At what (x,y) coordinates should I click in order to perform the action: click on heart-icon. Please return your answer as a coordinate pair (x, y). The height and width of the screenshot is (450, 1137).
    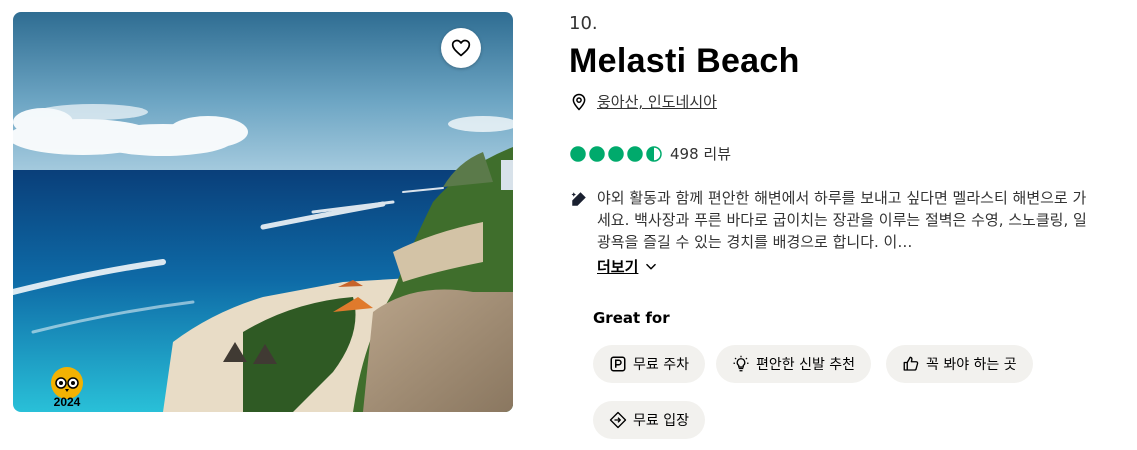
    Looking at the image, I should click on (461, 48).